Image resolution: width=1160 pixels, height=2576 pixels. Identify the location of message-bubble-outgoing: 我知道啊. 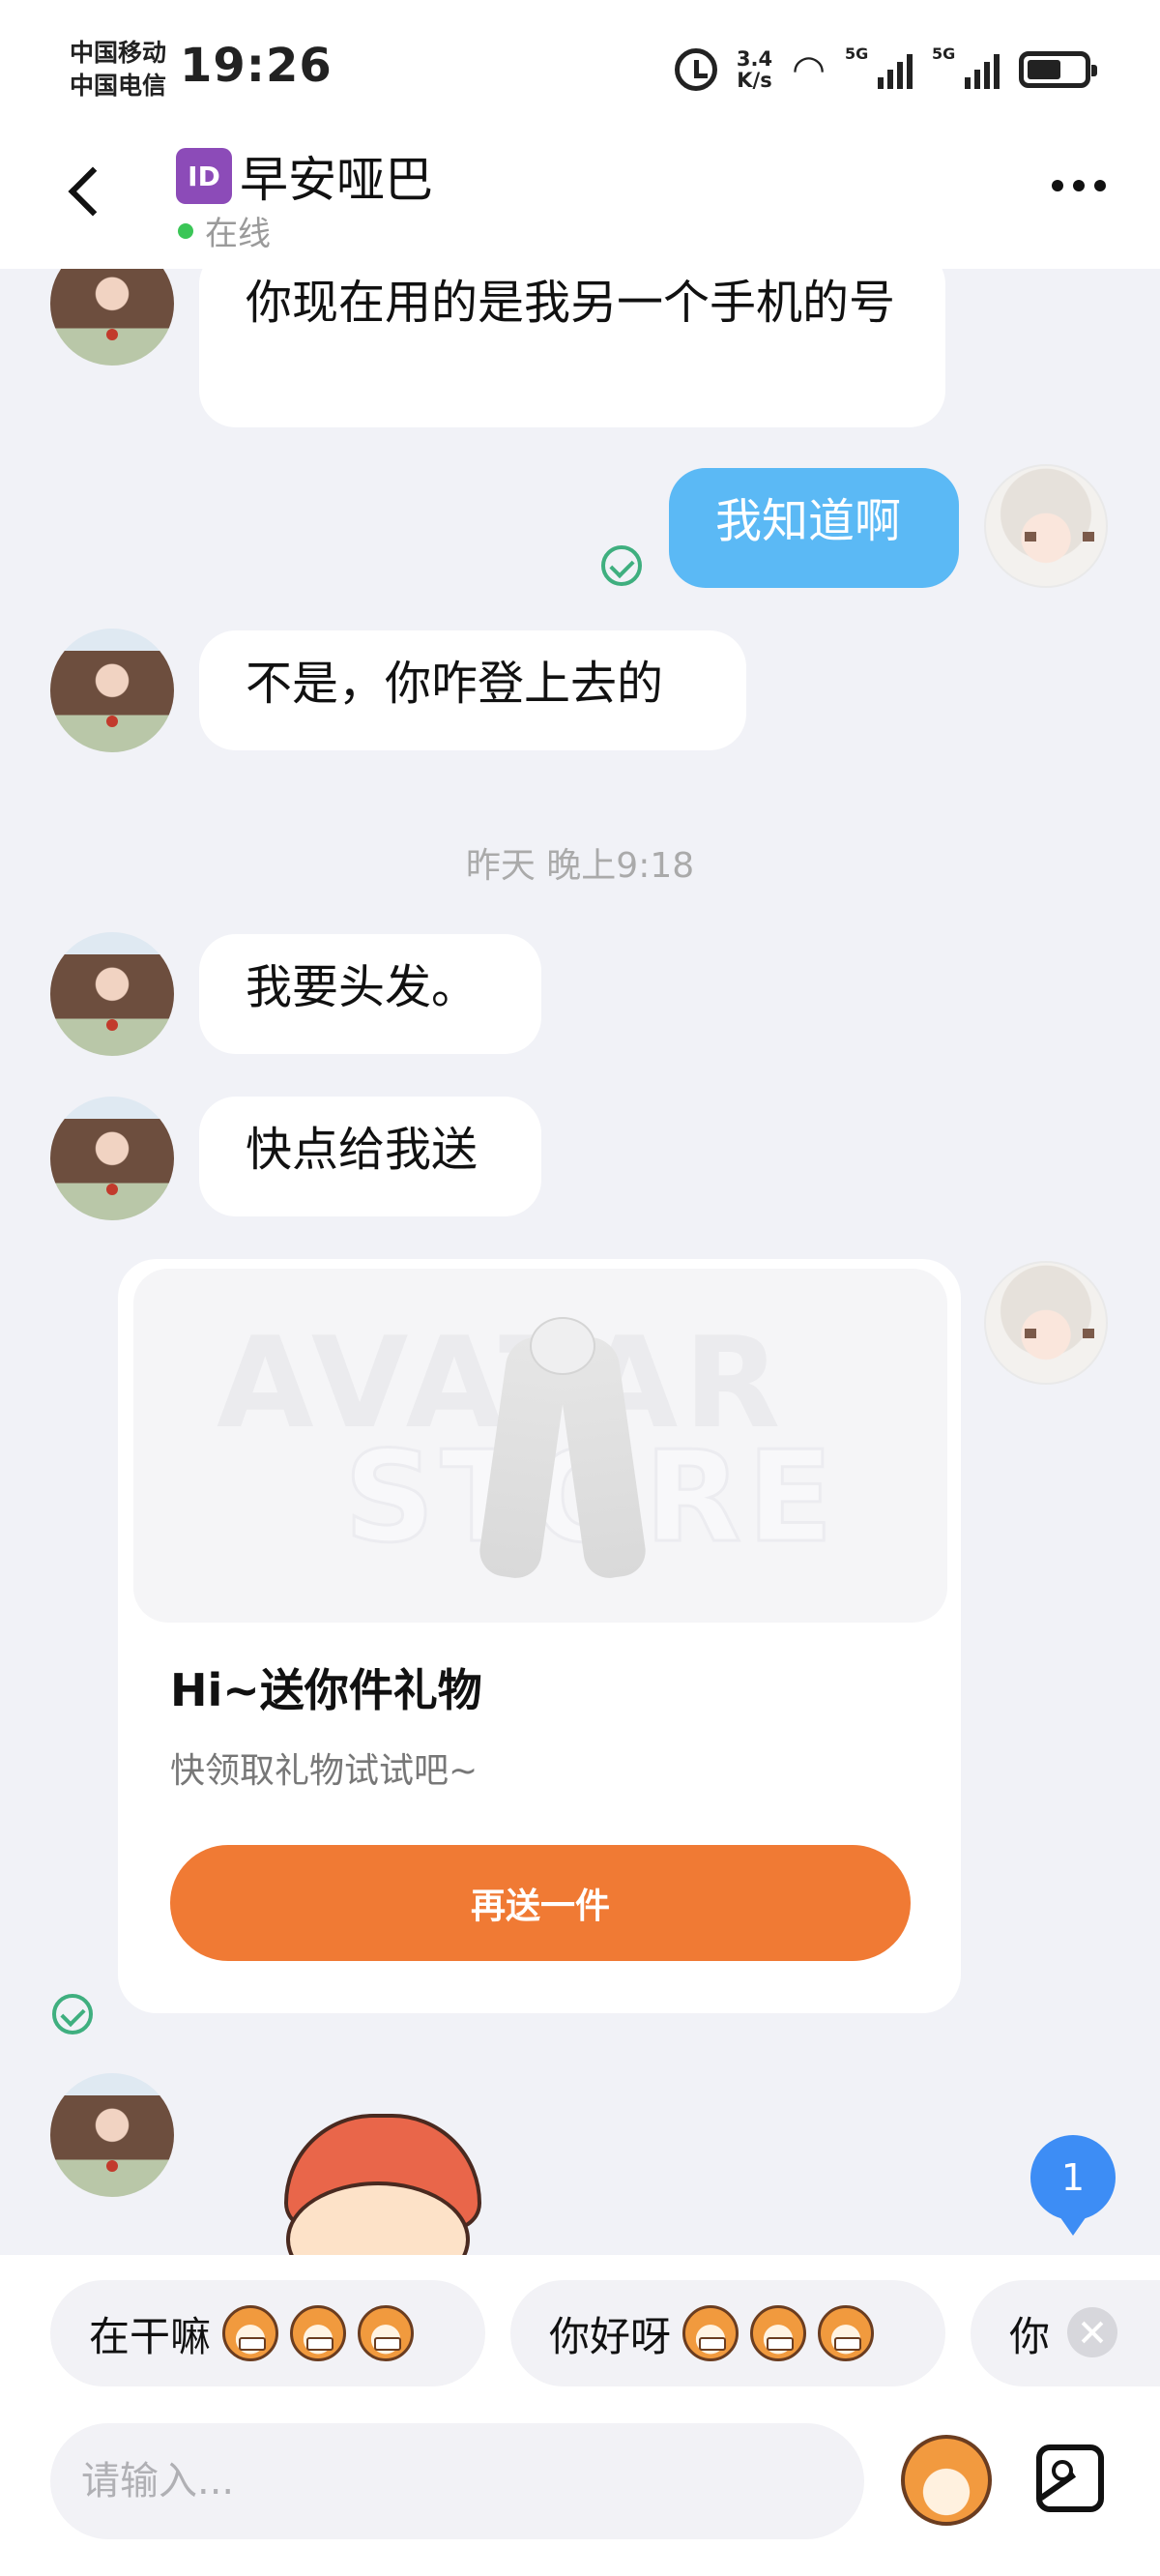
(814, 528).